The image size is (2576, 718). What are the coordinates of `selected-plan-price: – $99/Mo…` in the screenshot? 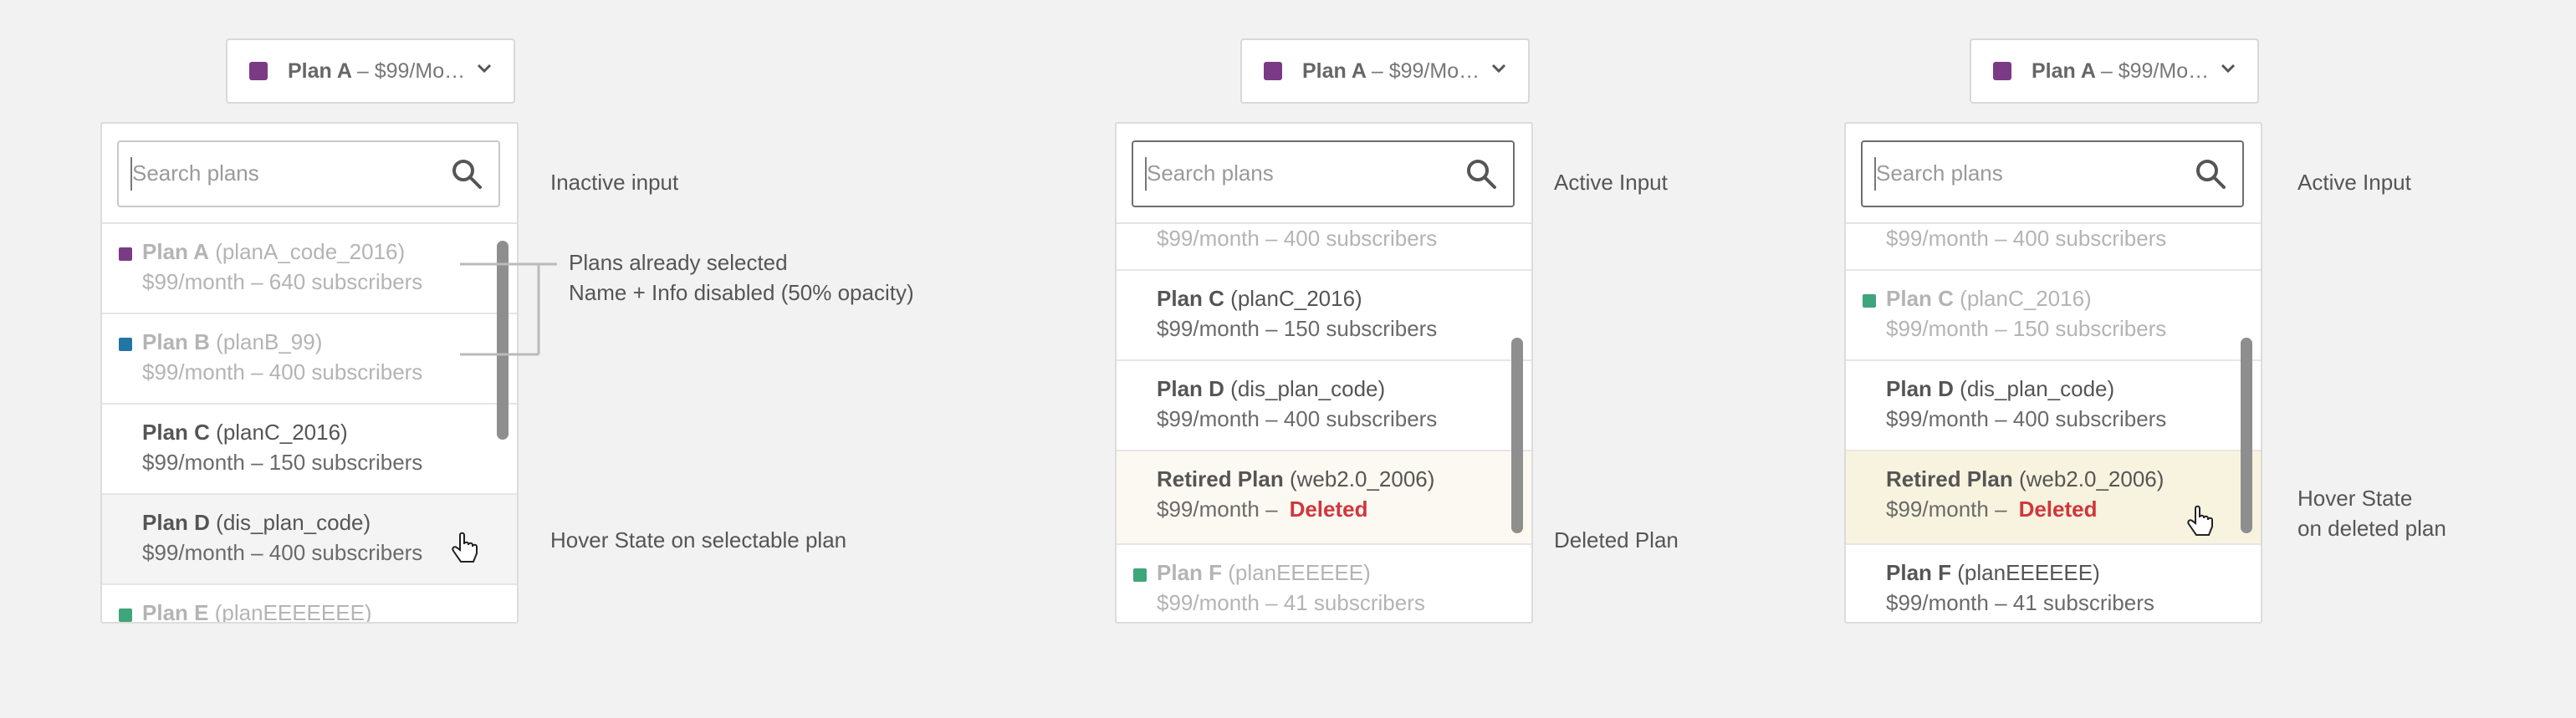 It's located at (411, 71).